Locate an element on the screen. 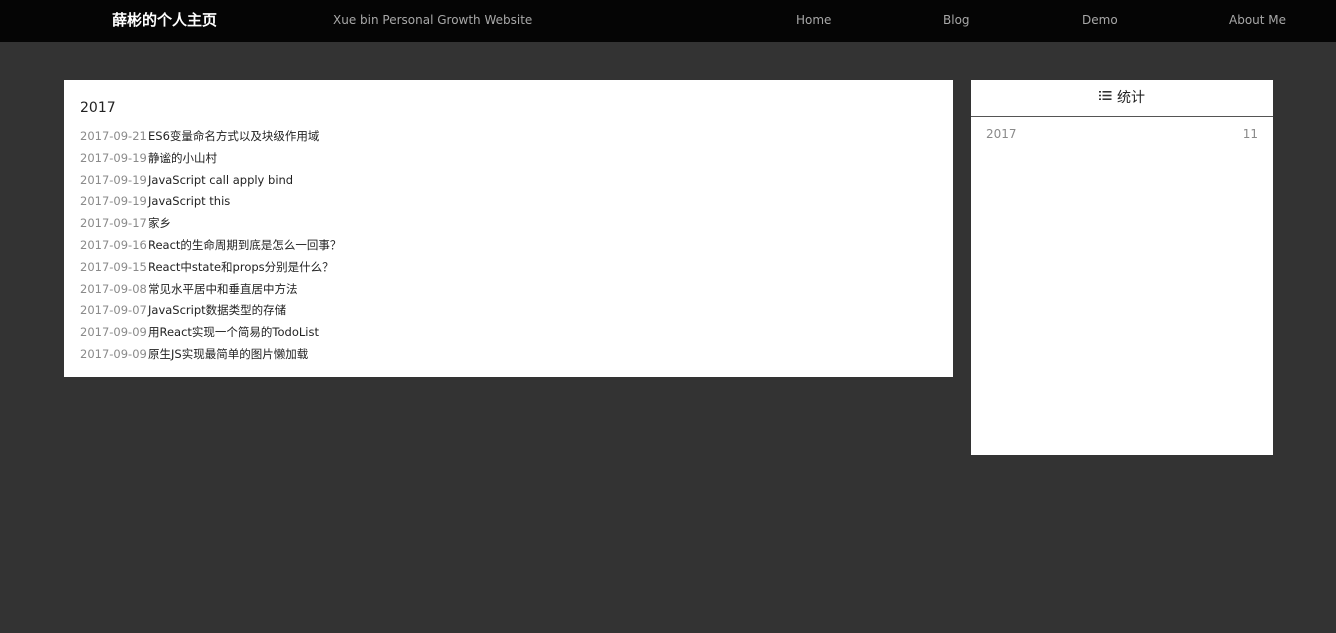 The image size is (1336, 633). post-list-item: 2017-09-07JavaScript数据类型的存储 is located at coordinates (210, 311).